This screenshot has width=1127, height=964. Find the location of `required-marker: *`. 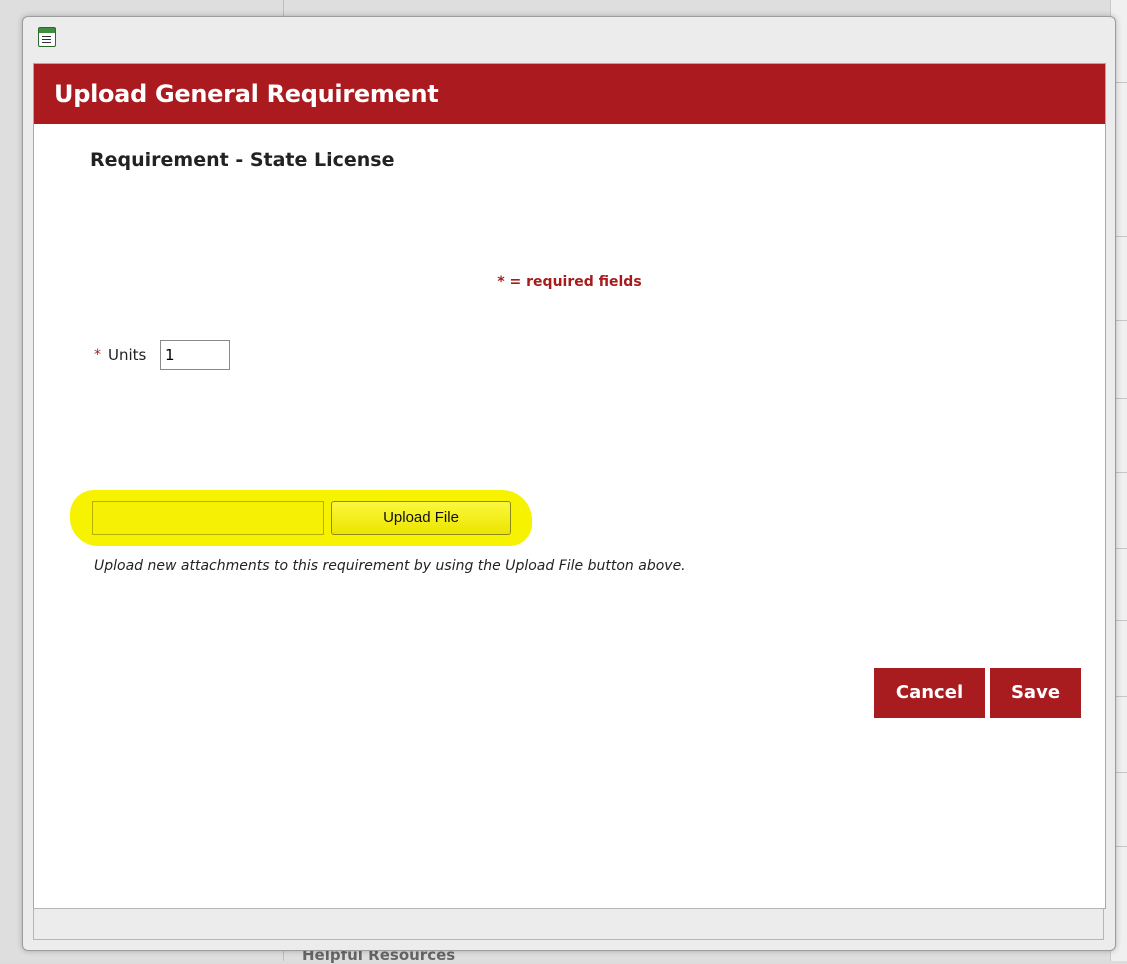

required-marker: * is located at coordinates (97, 355).